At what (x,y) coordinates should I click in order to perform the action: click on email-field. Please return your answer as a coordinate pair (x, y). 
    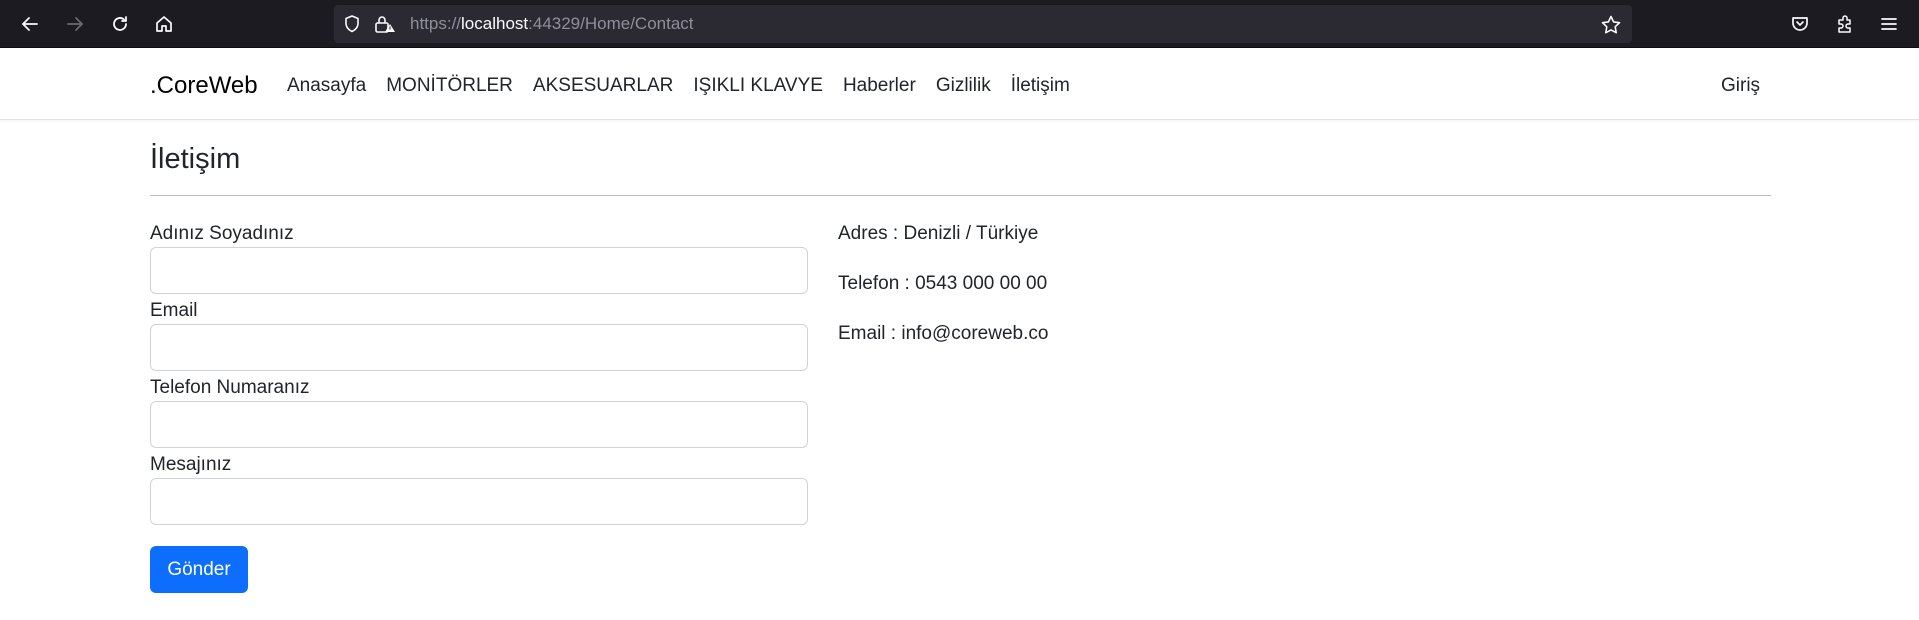
    Looking at the image, I should click on (479, 347).